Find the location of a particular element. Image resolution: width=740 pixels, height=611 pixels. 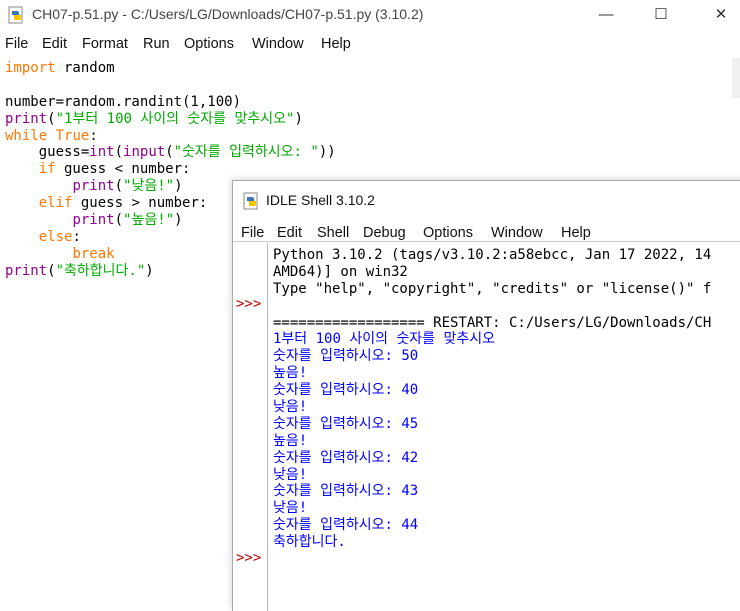

code-token: guess > number: is located at coordinates (140, 203).